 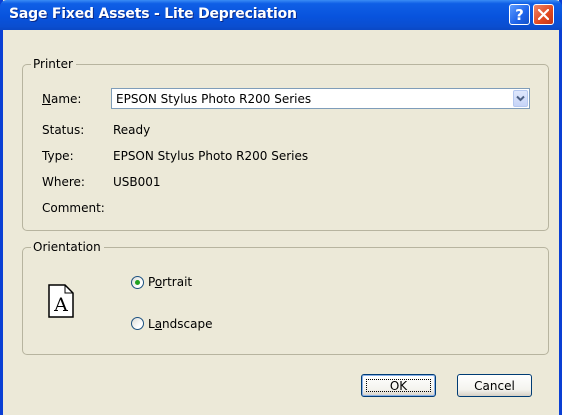 I want to click on name-label: Name:, so click(x=62, y=99).